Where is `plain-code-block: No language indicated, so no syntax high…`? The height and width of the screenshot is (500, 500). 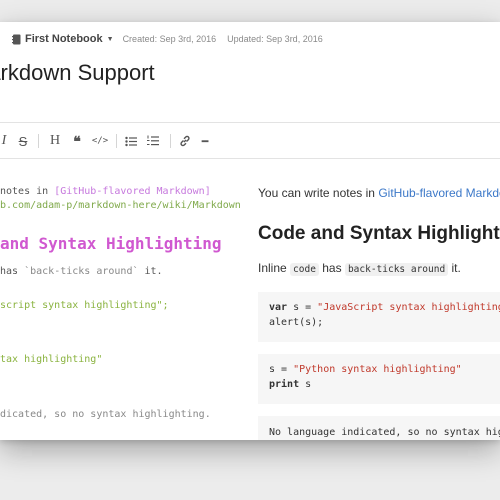
plain-code-block: No language indicated, so no syntax high… is located at coordinates (379, 428).